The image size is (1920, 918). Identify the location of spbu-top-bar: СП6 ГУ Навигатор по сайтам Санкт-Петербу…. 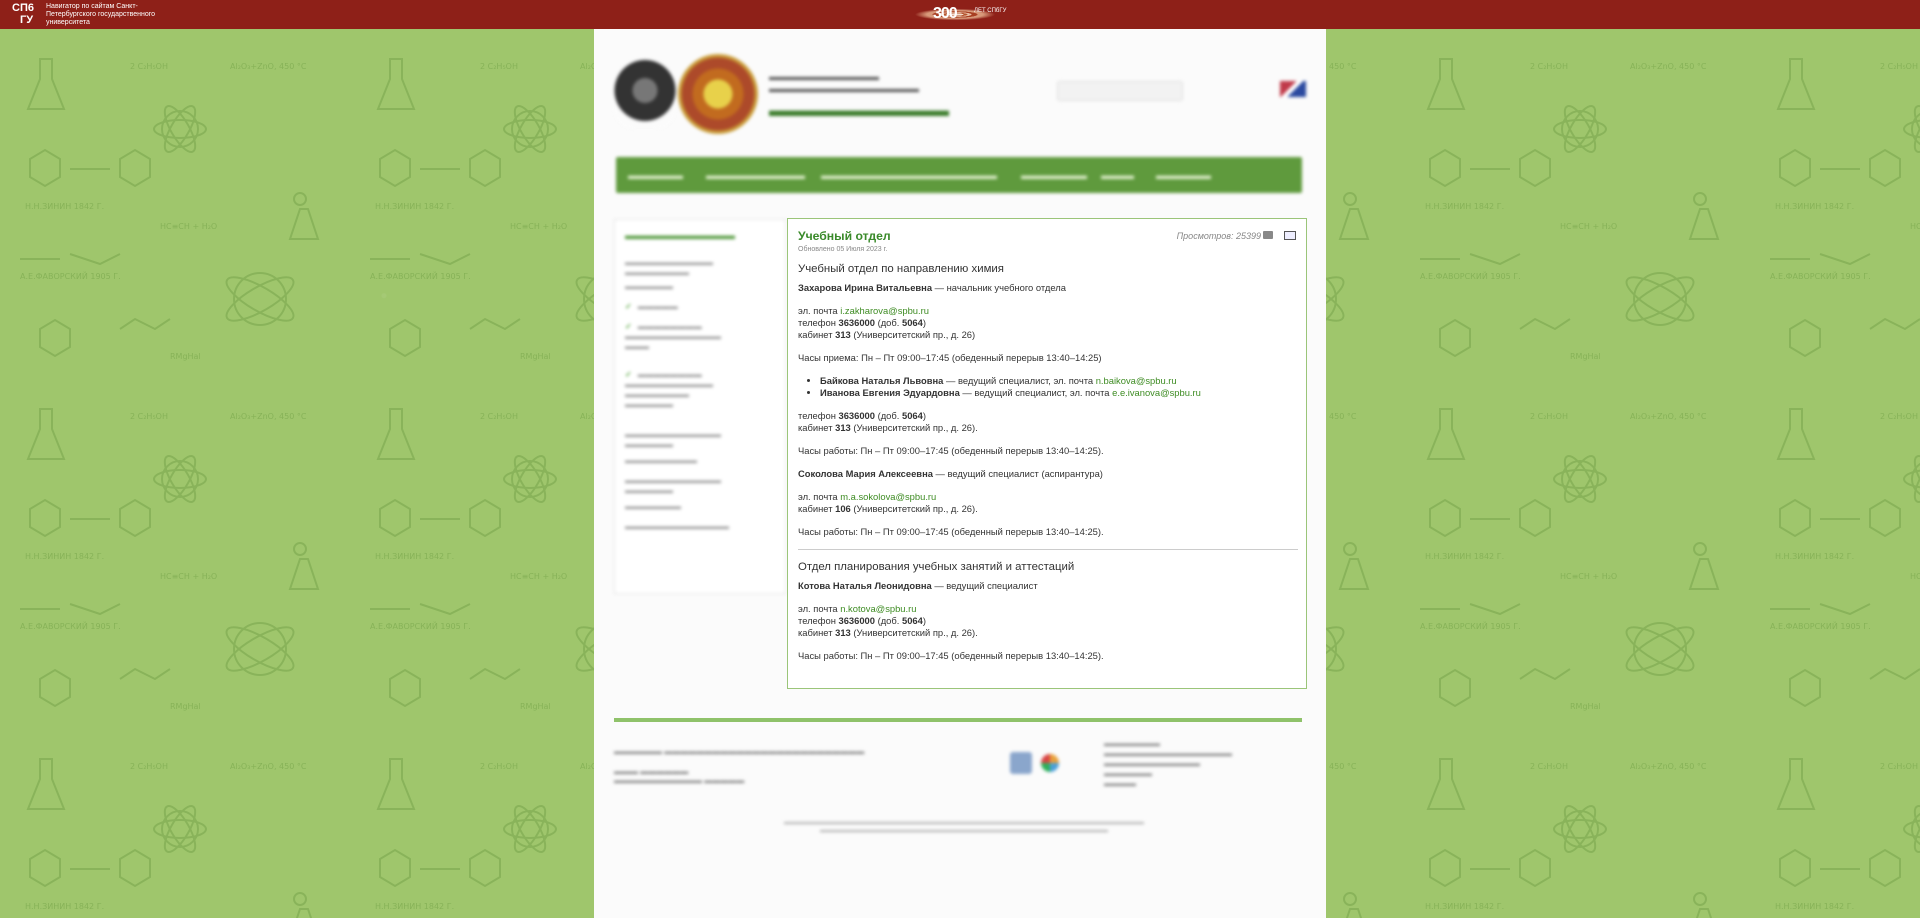
(960, 14).